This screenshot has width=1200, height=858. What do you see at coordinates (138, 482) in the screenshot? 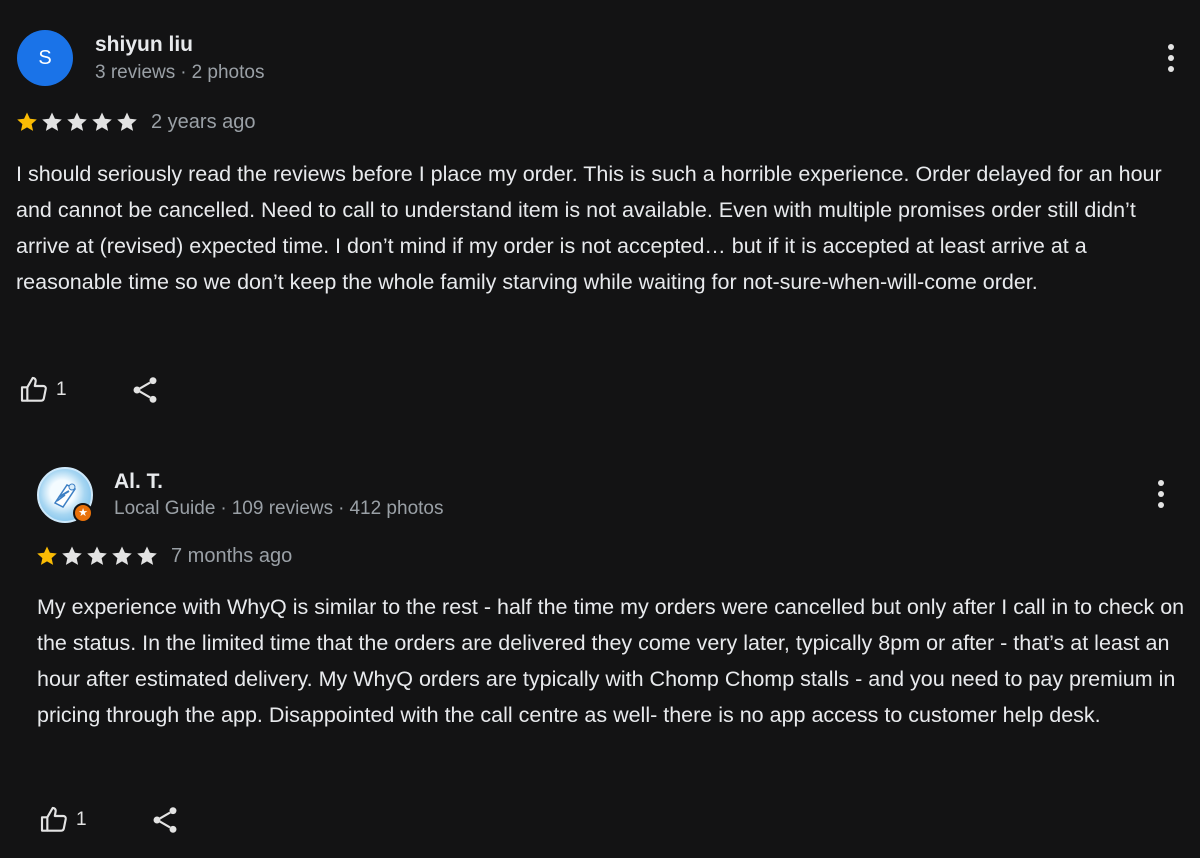
I see `author-name: Al. T.` at bounding box center [138, 482].